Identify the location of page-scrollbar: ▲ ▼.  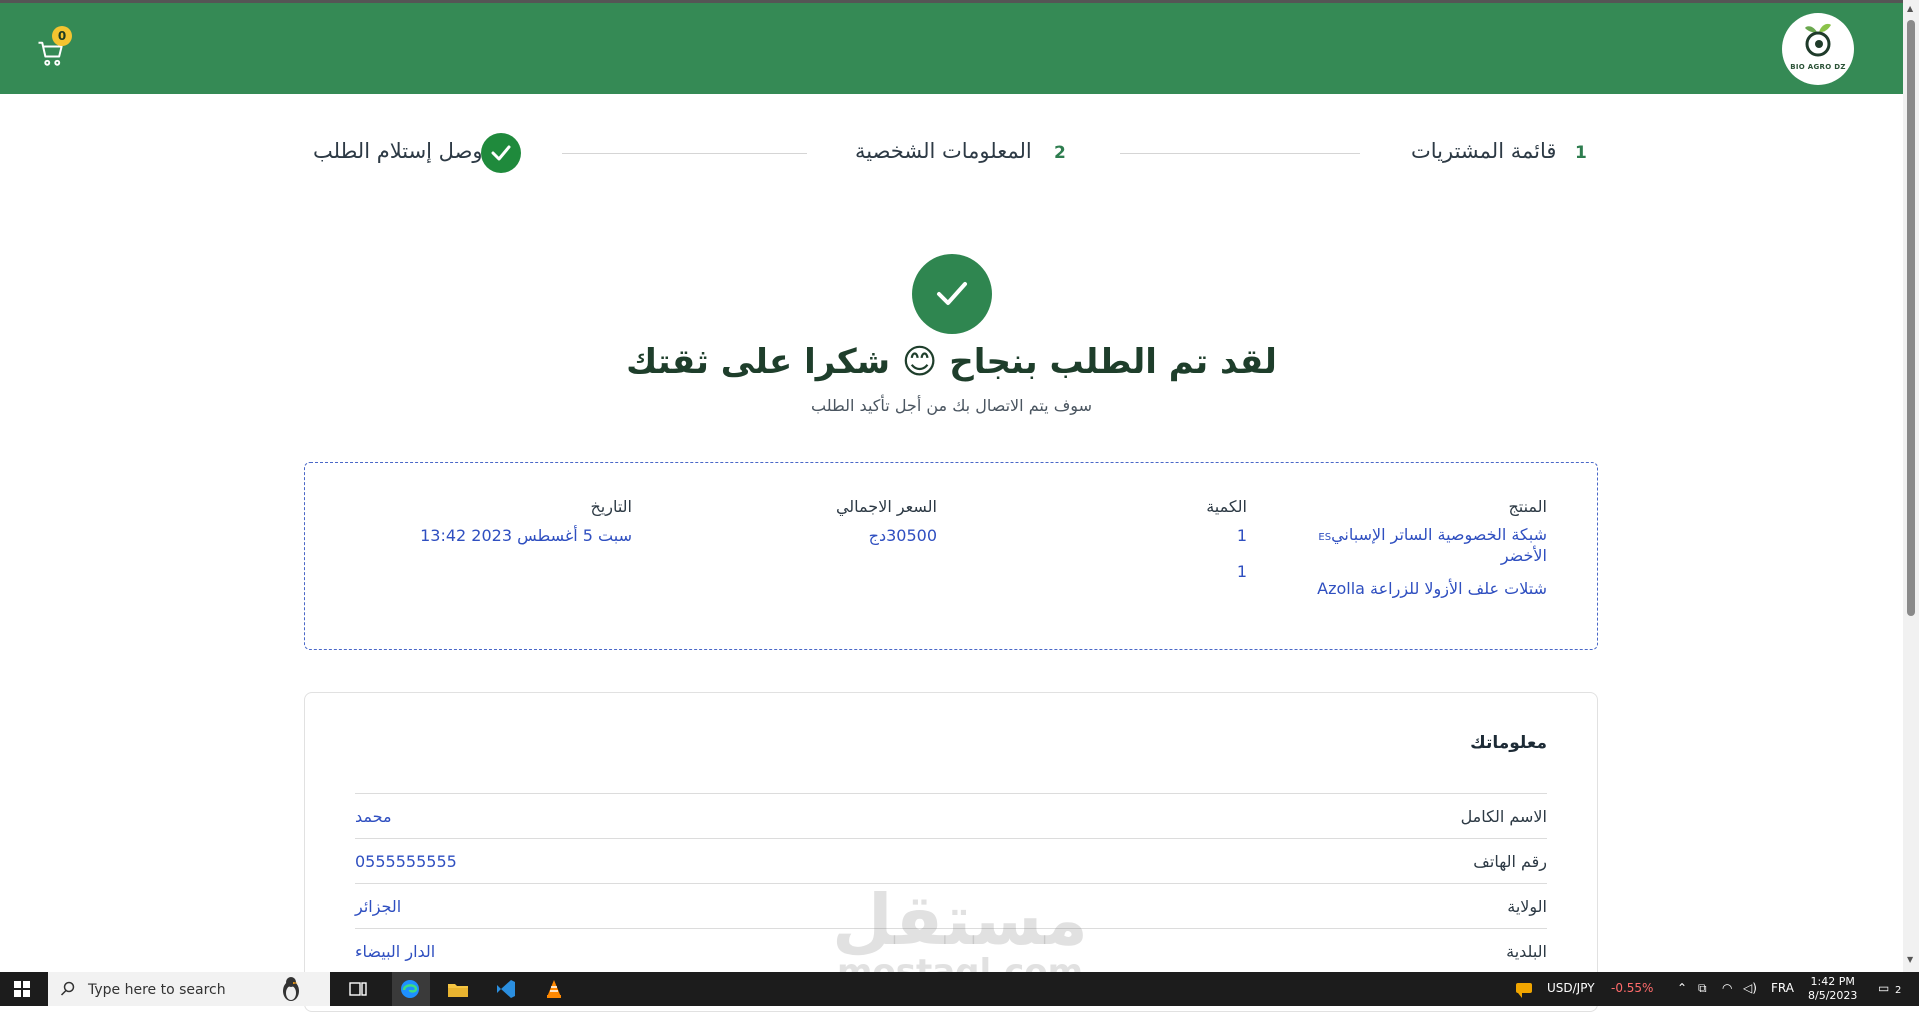
(1911, 486).